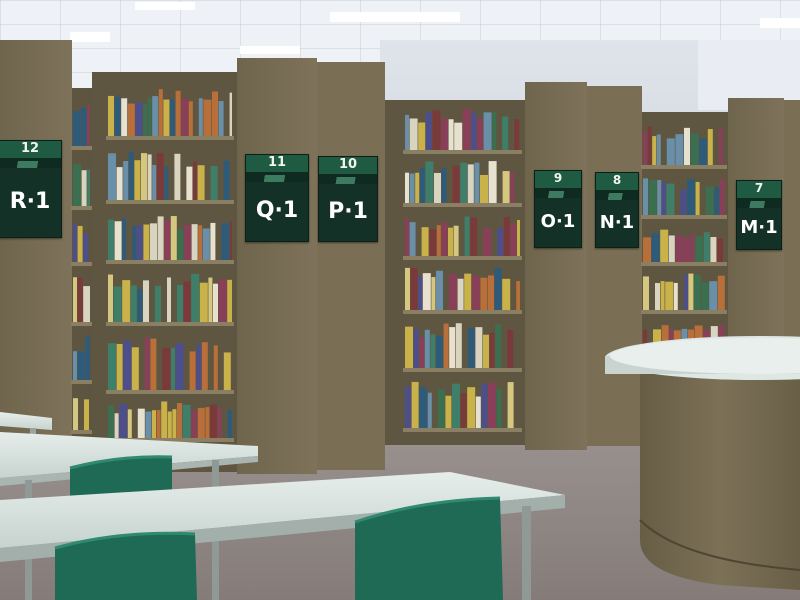 The width and height of the screenshot is (800, 600). Describe the element at coordinates (277, 266) in the screenshot. I see `stack-end-panel` at that location.